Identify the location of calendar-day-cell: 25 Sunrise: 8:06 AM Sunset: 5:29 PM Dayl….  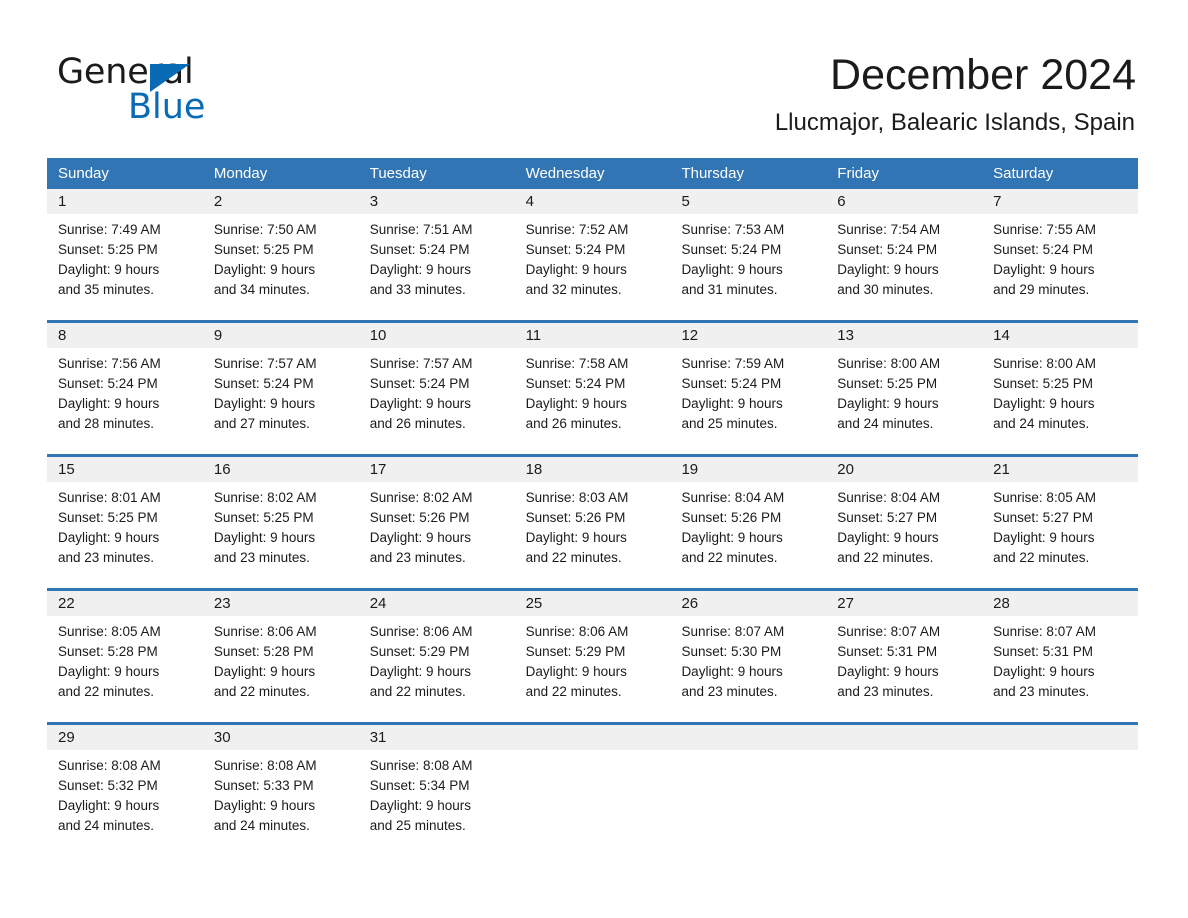
(592, 656).